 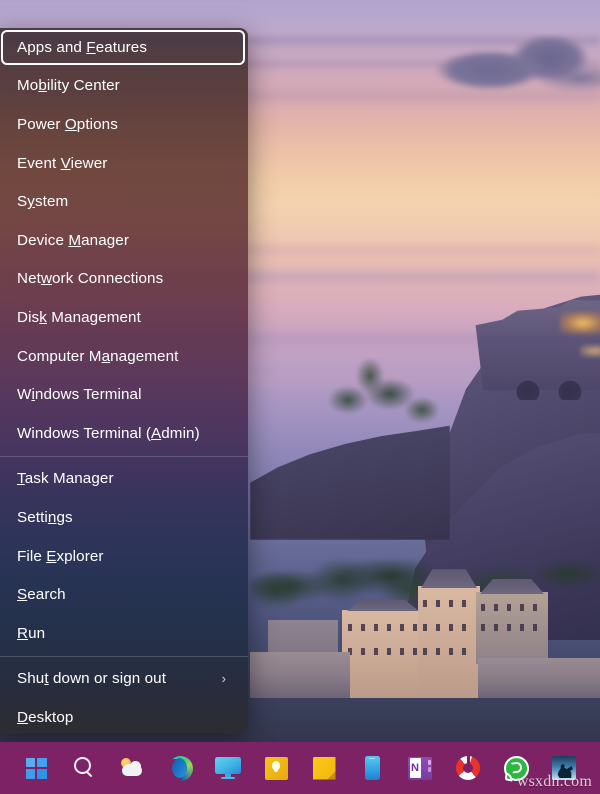 I want to click on menu-item-windows-terminal-admin: Windows Terminal (Admin), so click(x=124, y=433).